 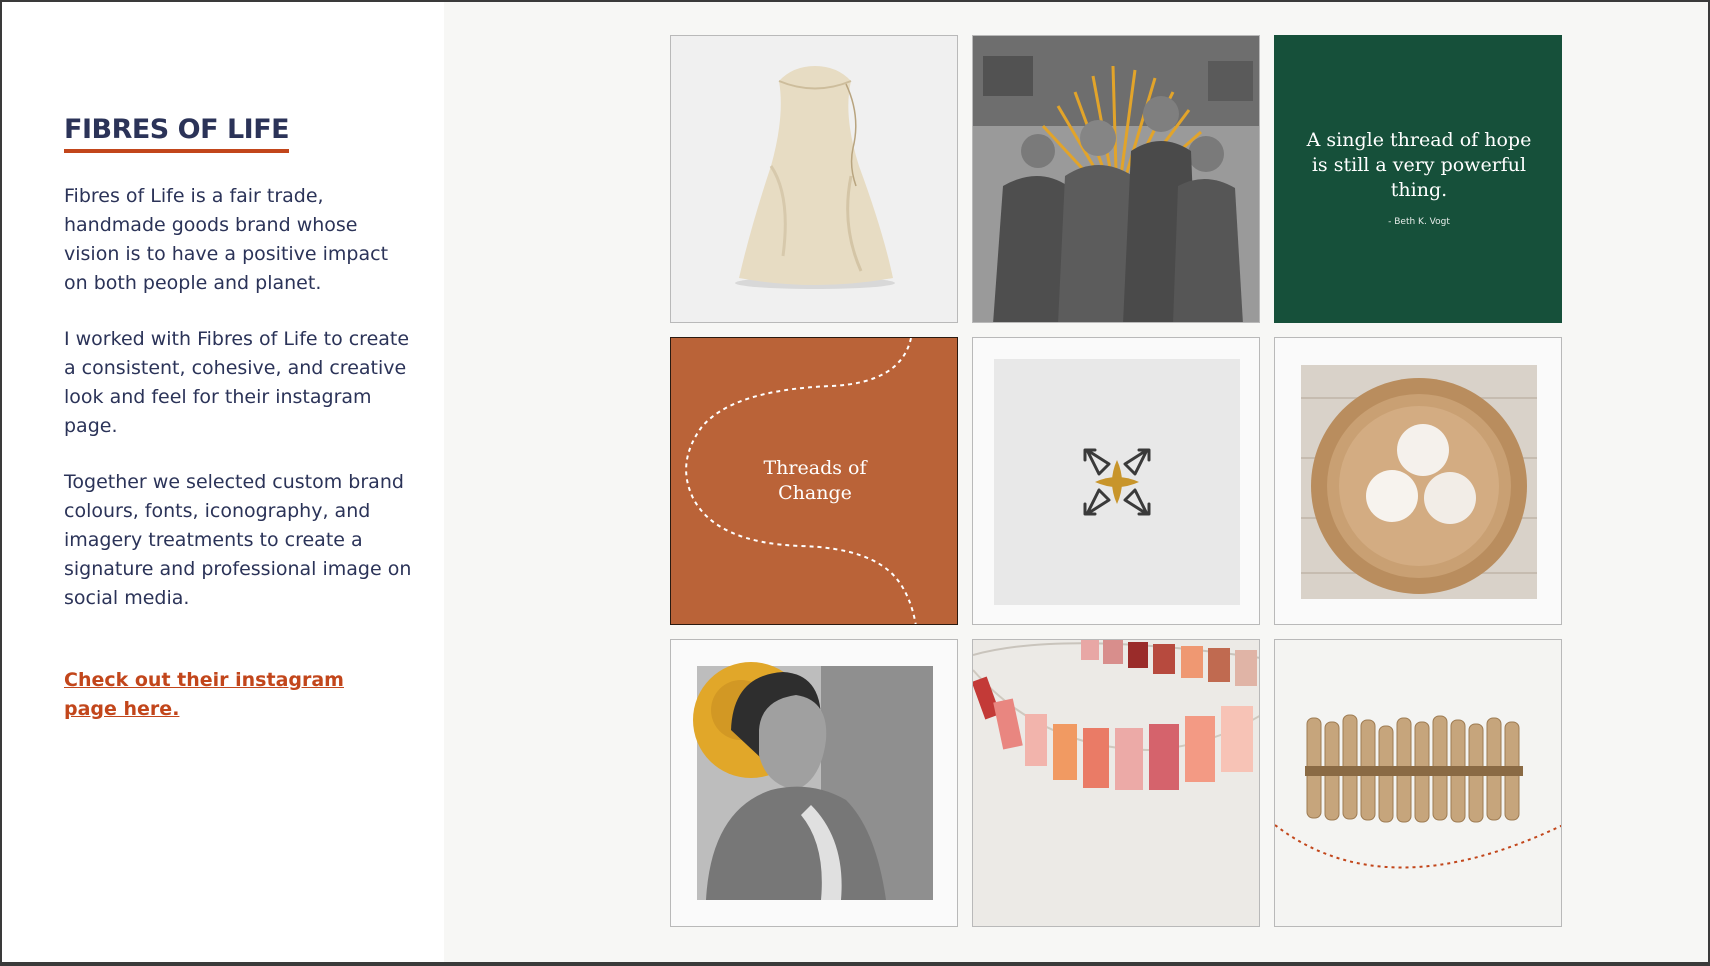 I want to click on artisan-women-photo, so click(x=1116, y=179).